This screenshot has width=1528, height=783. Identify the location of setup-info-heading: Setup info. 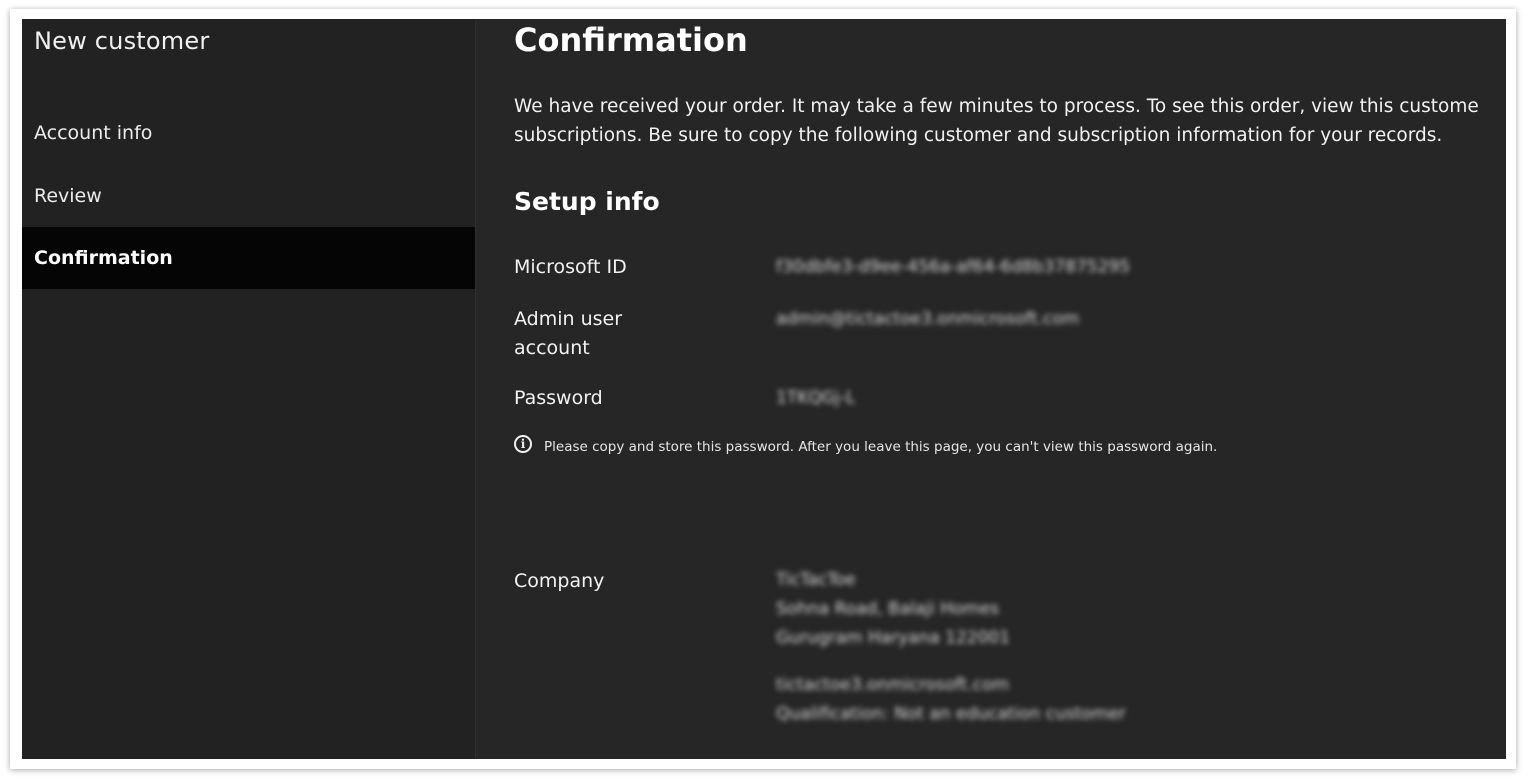
(587, 201).